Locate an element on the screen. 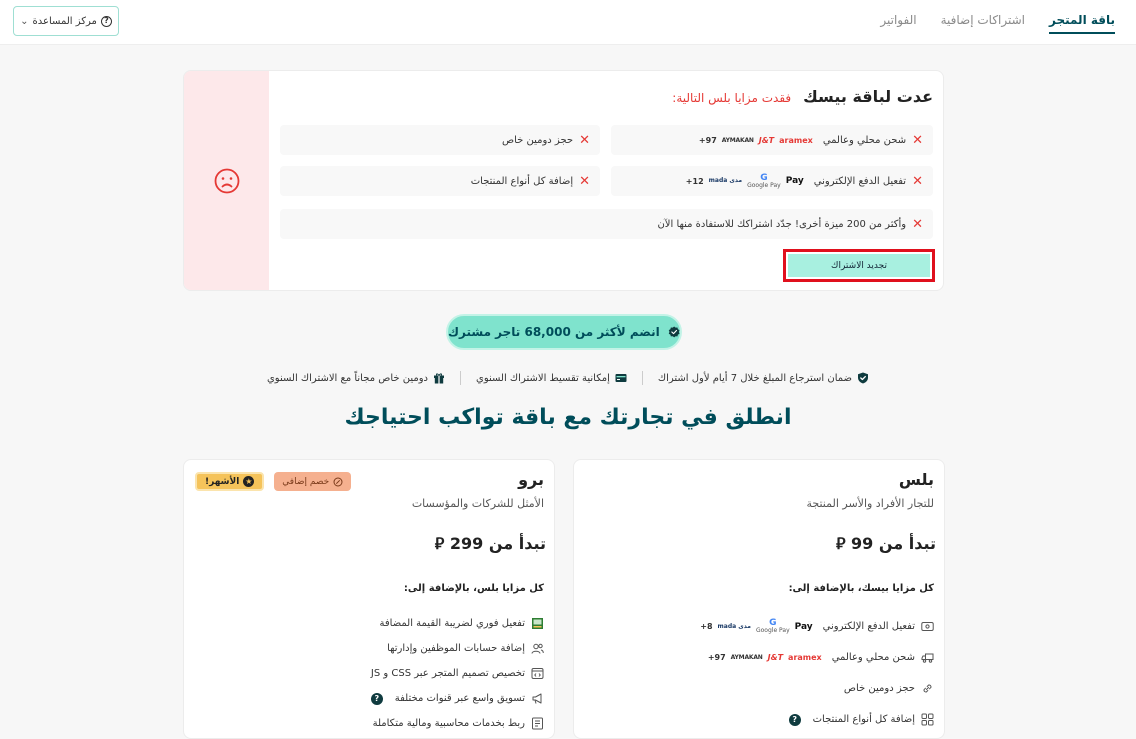 The height and width of the screenshot is (739, 1136). truck-icon is located at coordinates (927, 658).